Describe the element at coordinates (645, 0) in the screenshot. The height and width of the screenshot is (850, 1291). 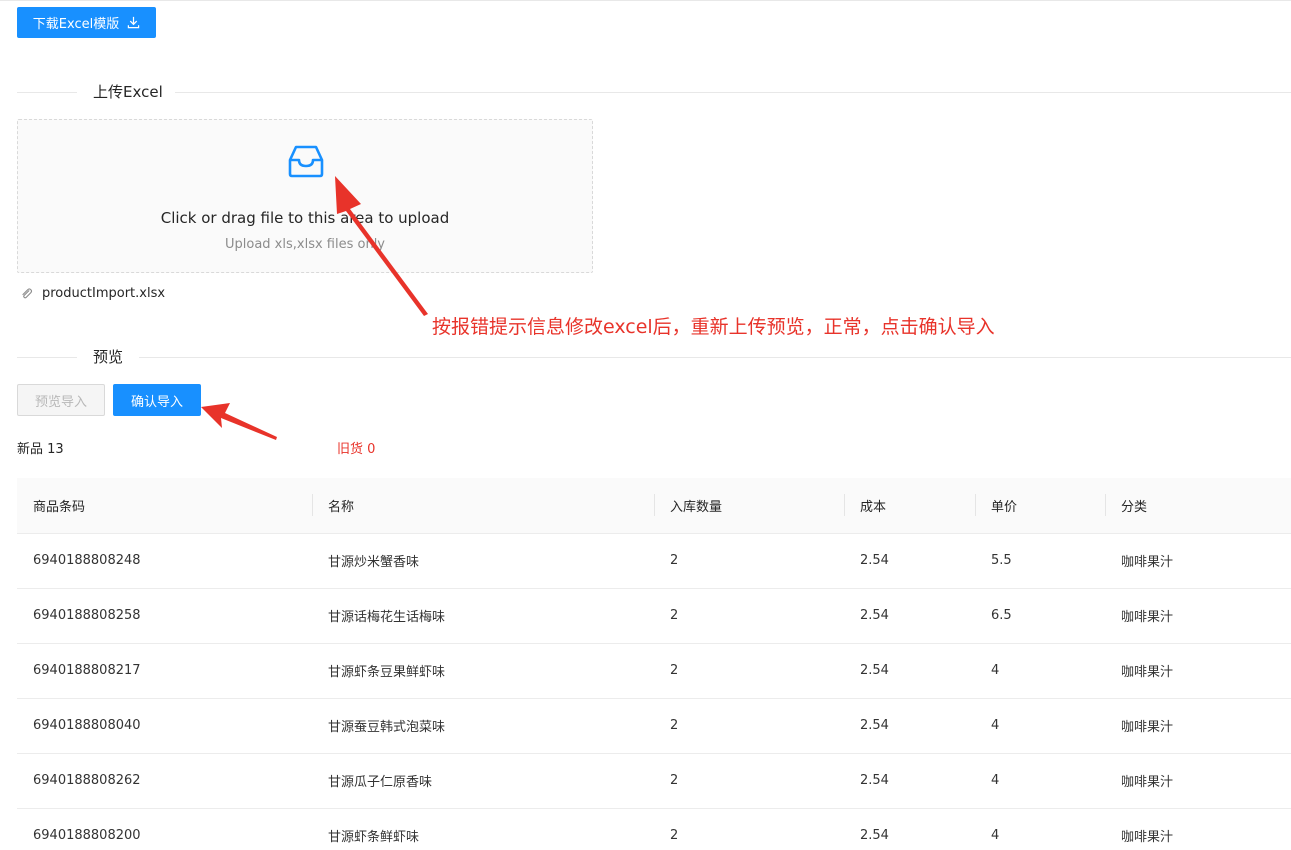
I see `top-border` at that location.